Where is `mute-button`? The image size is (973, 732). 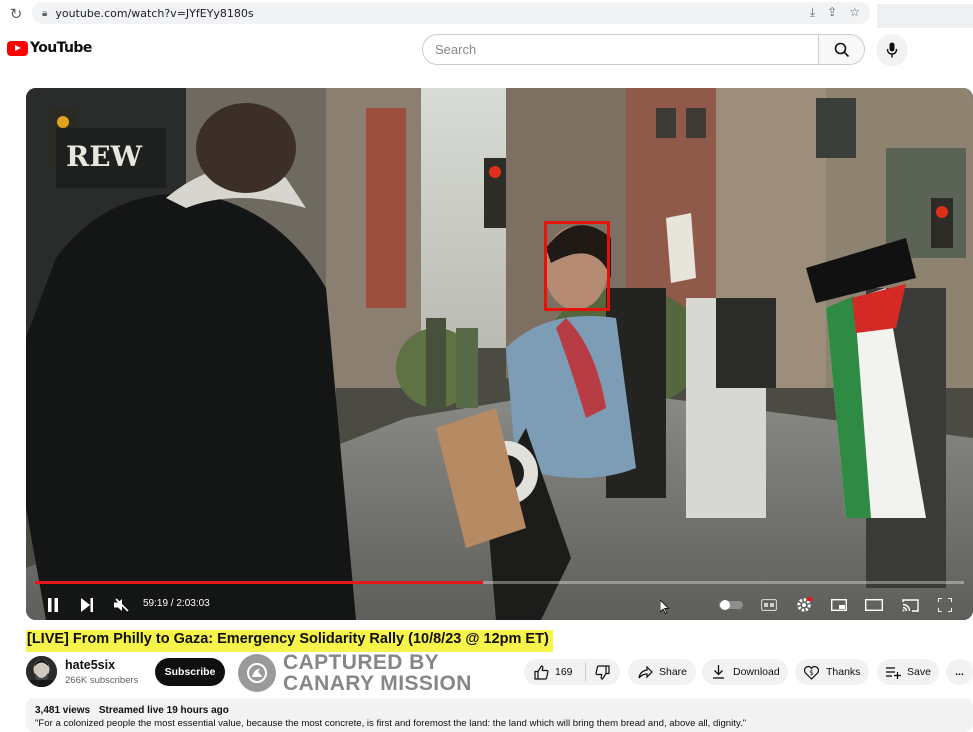
mute-button is located at coordinates (122, 605).